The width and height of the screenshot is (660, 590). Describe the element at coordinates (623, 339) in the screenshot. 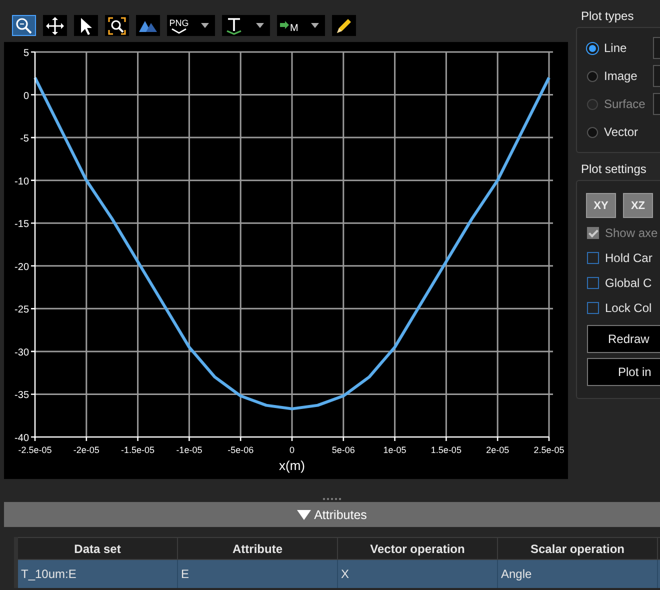

I see `action-button: Redraw` at that location.